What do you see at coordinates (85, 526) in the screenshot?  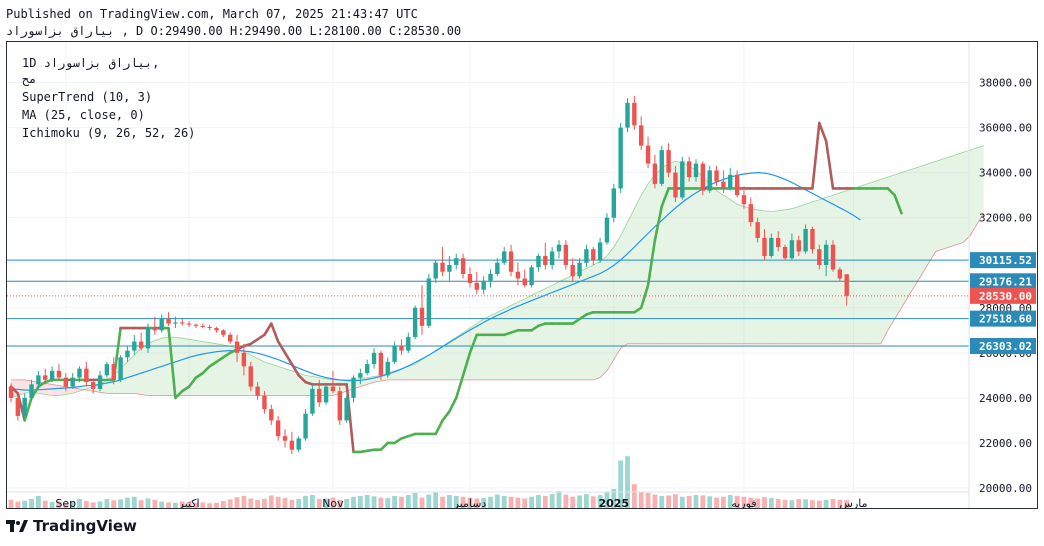 I see `brand-name: TradingView` at bounding box center [85, 526].